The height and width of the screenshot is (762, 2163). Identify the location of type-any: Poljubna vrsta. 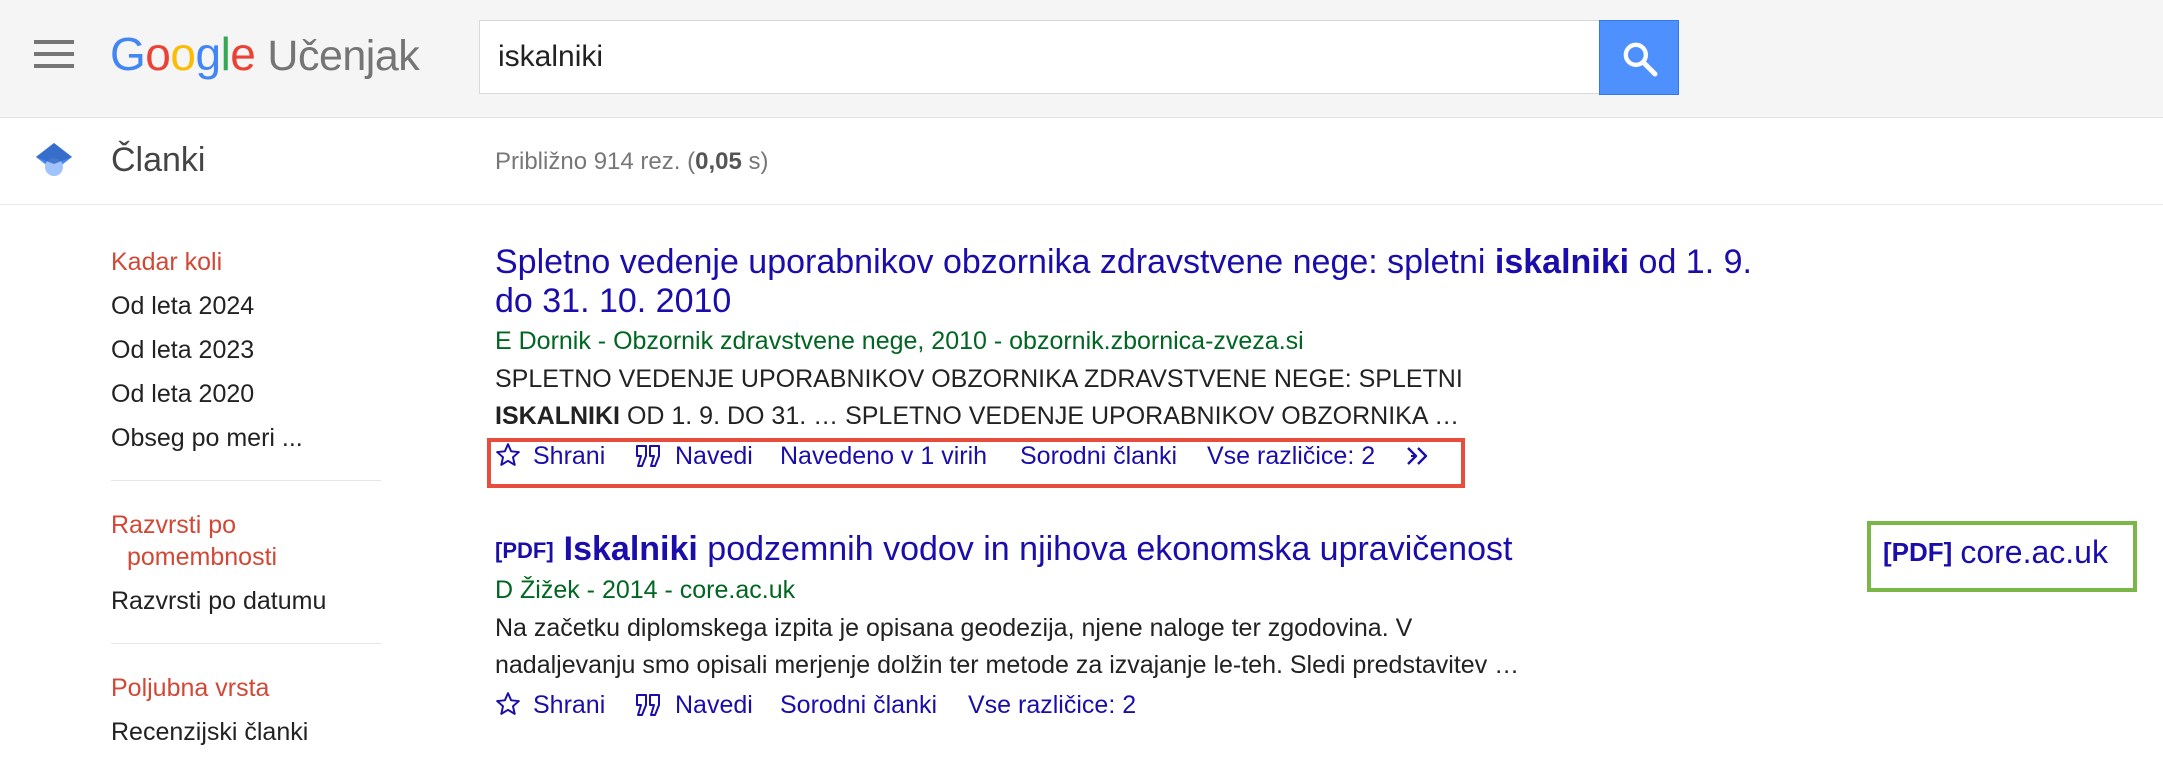
(246, 688).